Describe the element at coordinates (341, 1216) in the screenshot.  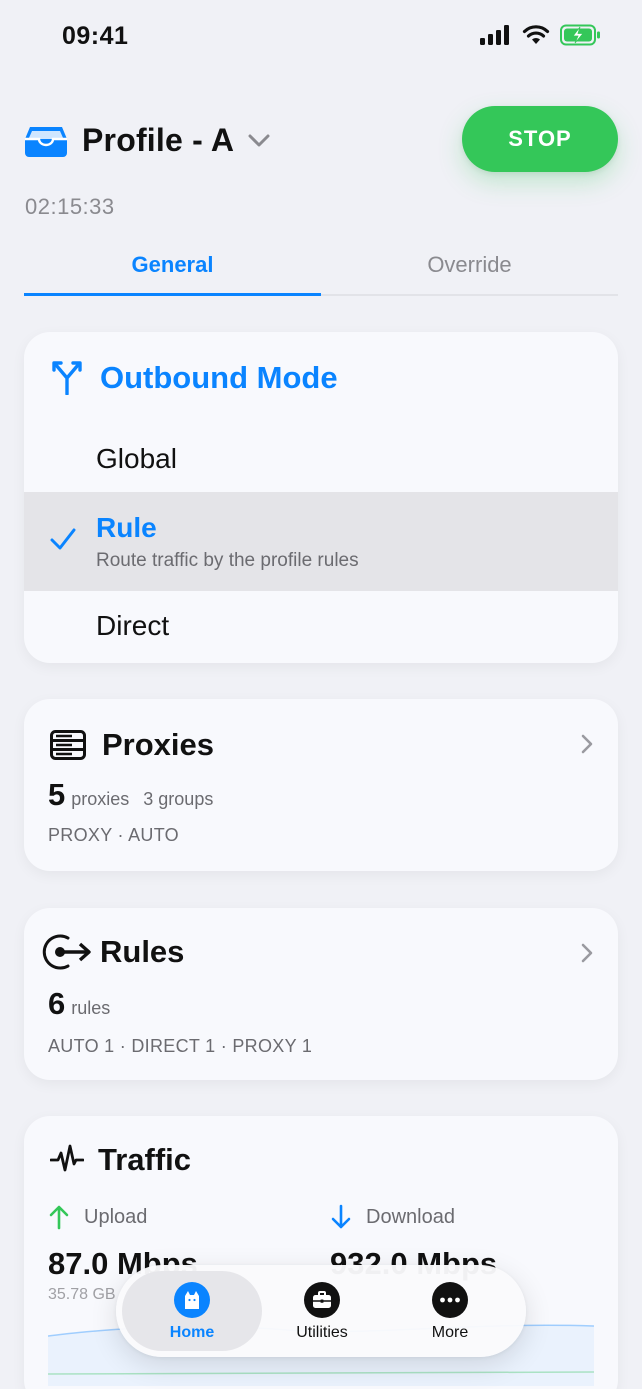
I see `arrow-down-icon` at that location.